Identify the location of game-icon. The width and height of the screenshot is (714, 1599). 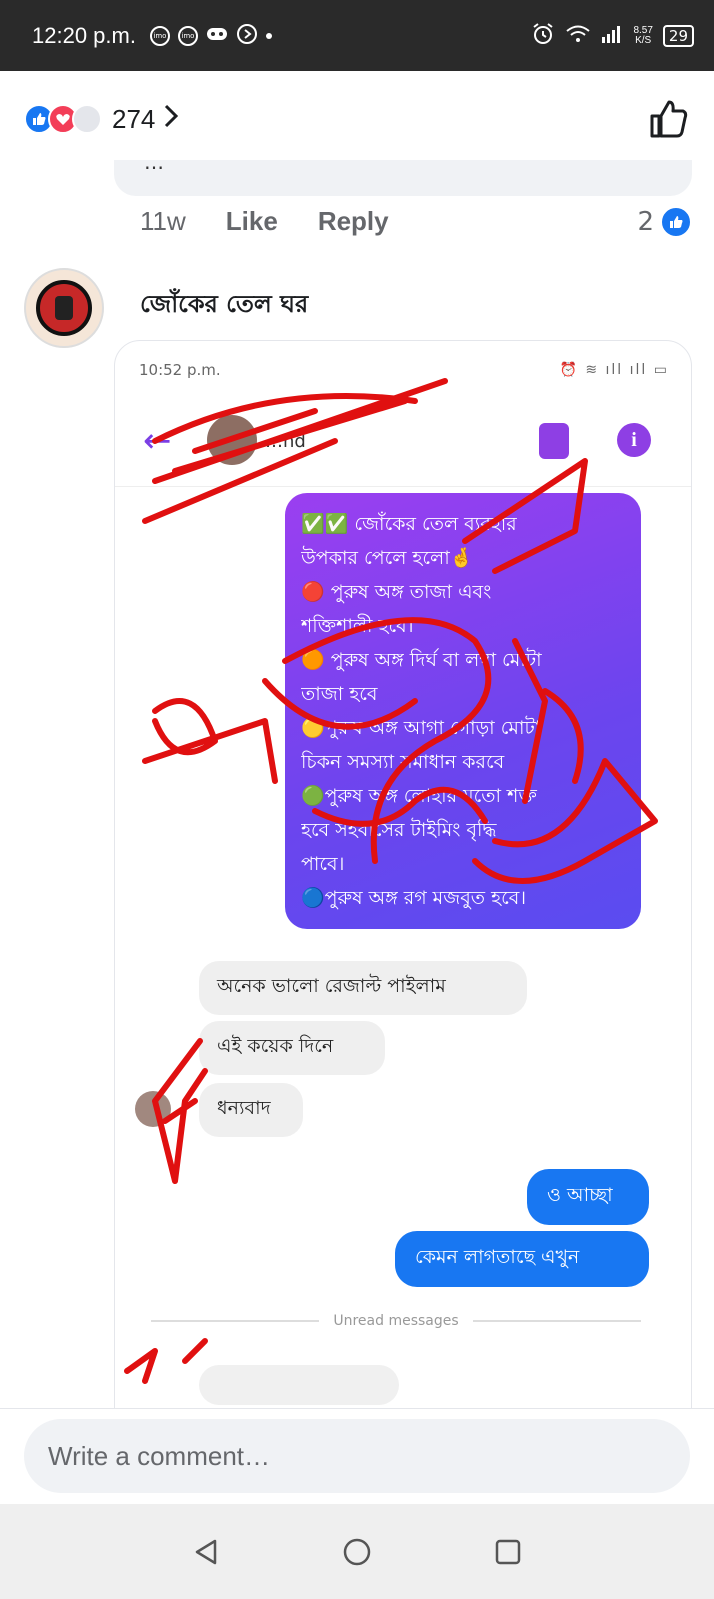
(217, 35).